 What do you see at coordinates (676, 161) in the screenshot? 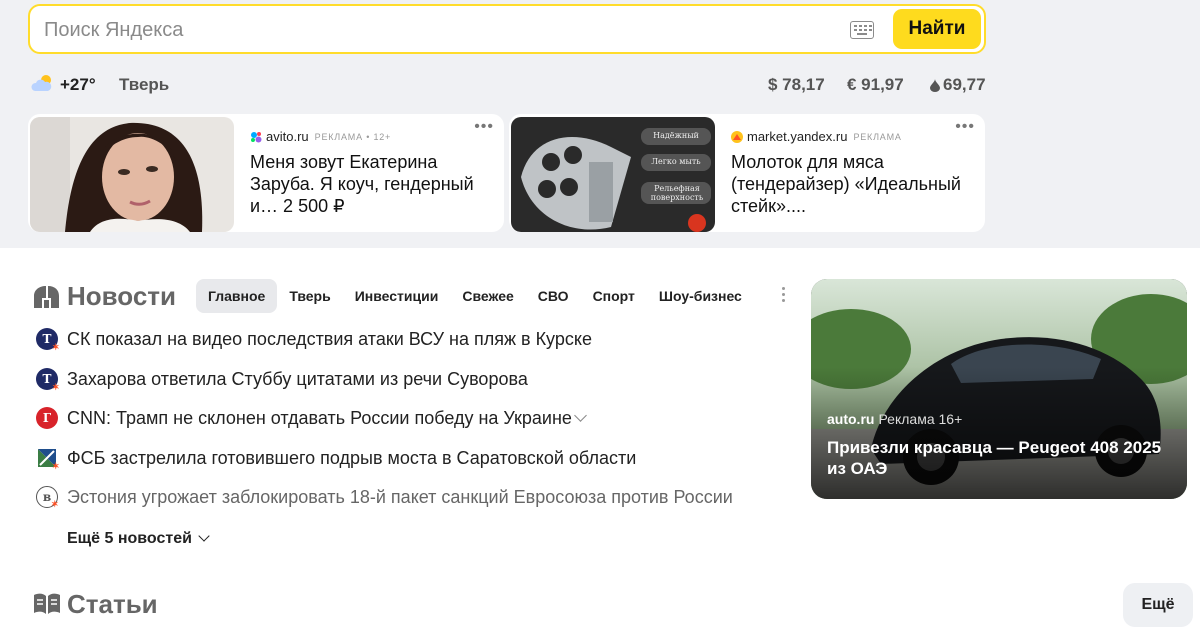
I see `ad-image-label: Легко мыть` at bounding box center [676, 161].